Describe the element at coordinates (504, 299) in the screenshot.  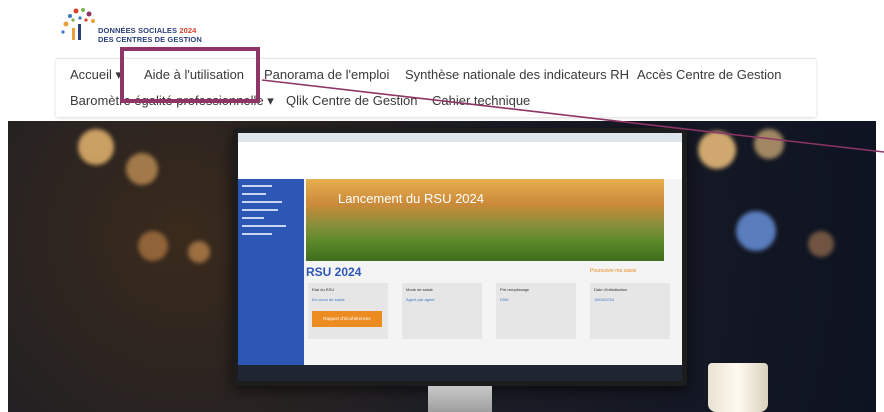
I see `card-value: DSN` at that location.